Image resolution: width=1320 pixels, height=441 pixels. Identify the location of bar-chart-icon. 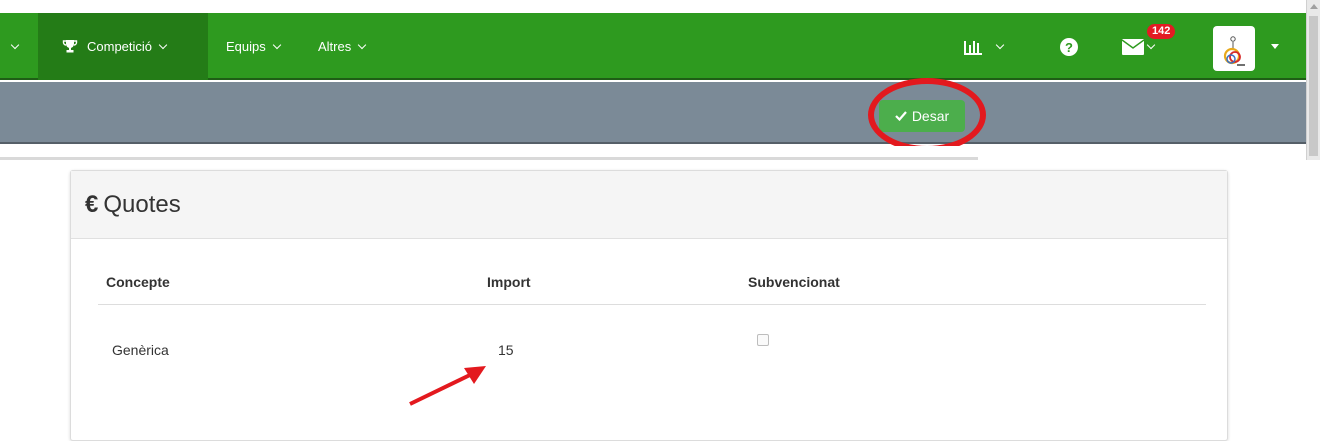
(973, 47).